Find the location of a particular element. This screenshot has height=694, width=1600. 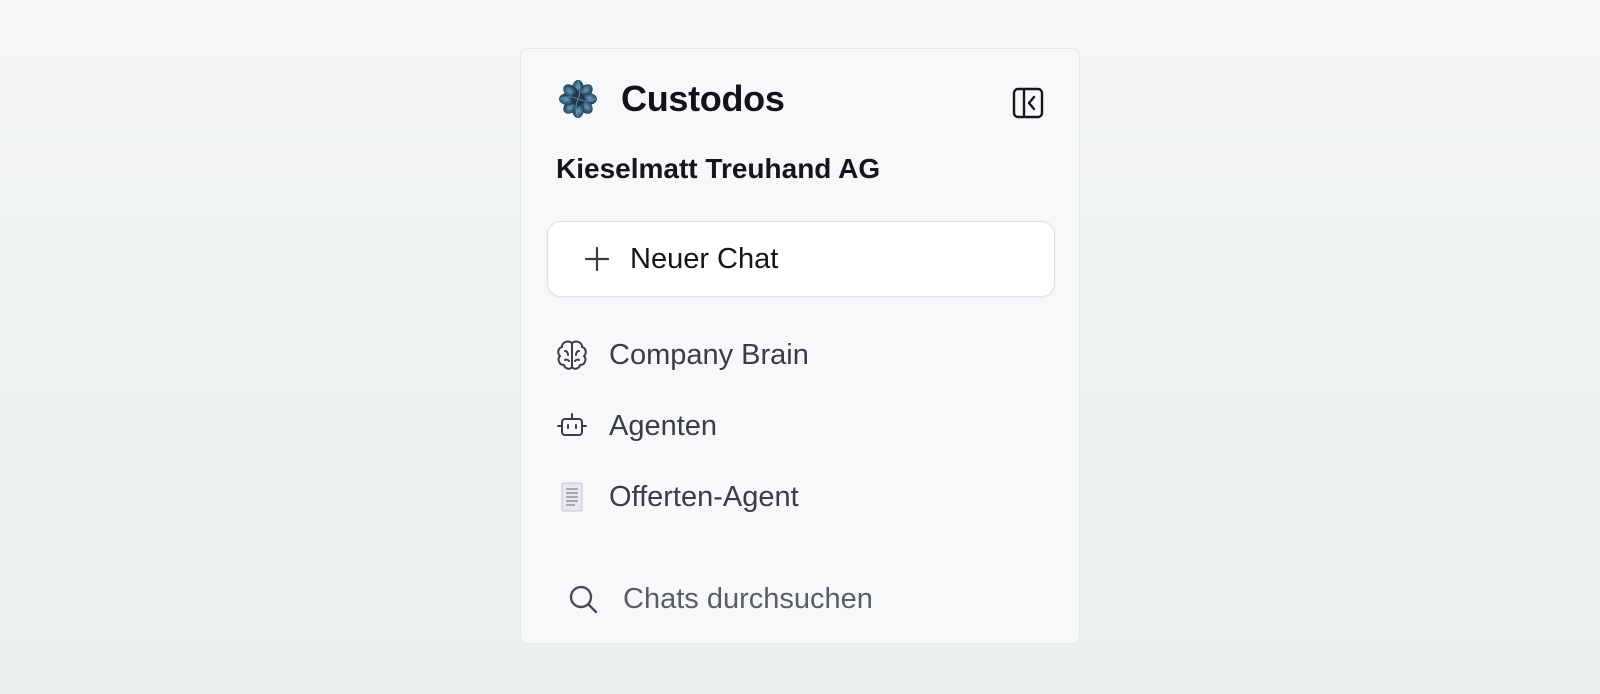

app-name: Custodos is located at coordinates (703, 98).